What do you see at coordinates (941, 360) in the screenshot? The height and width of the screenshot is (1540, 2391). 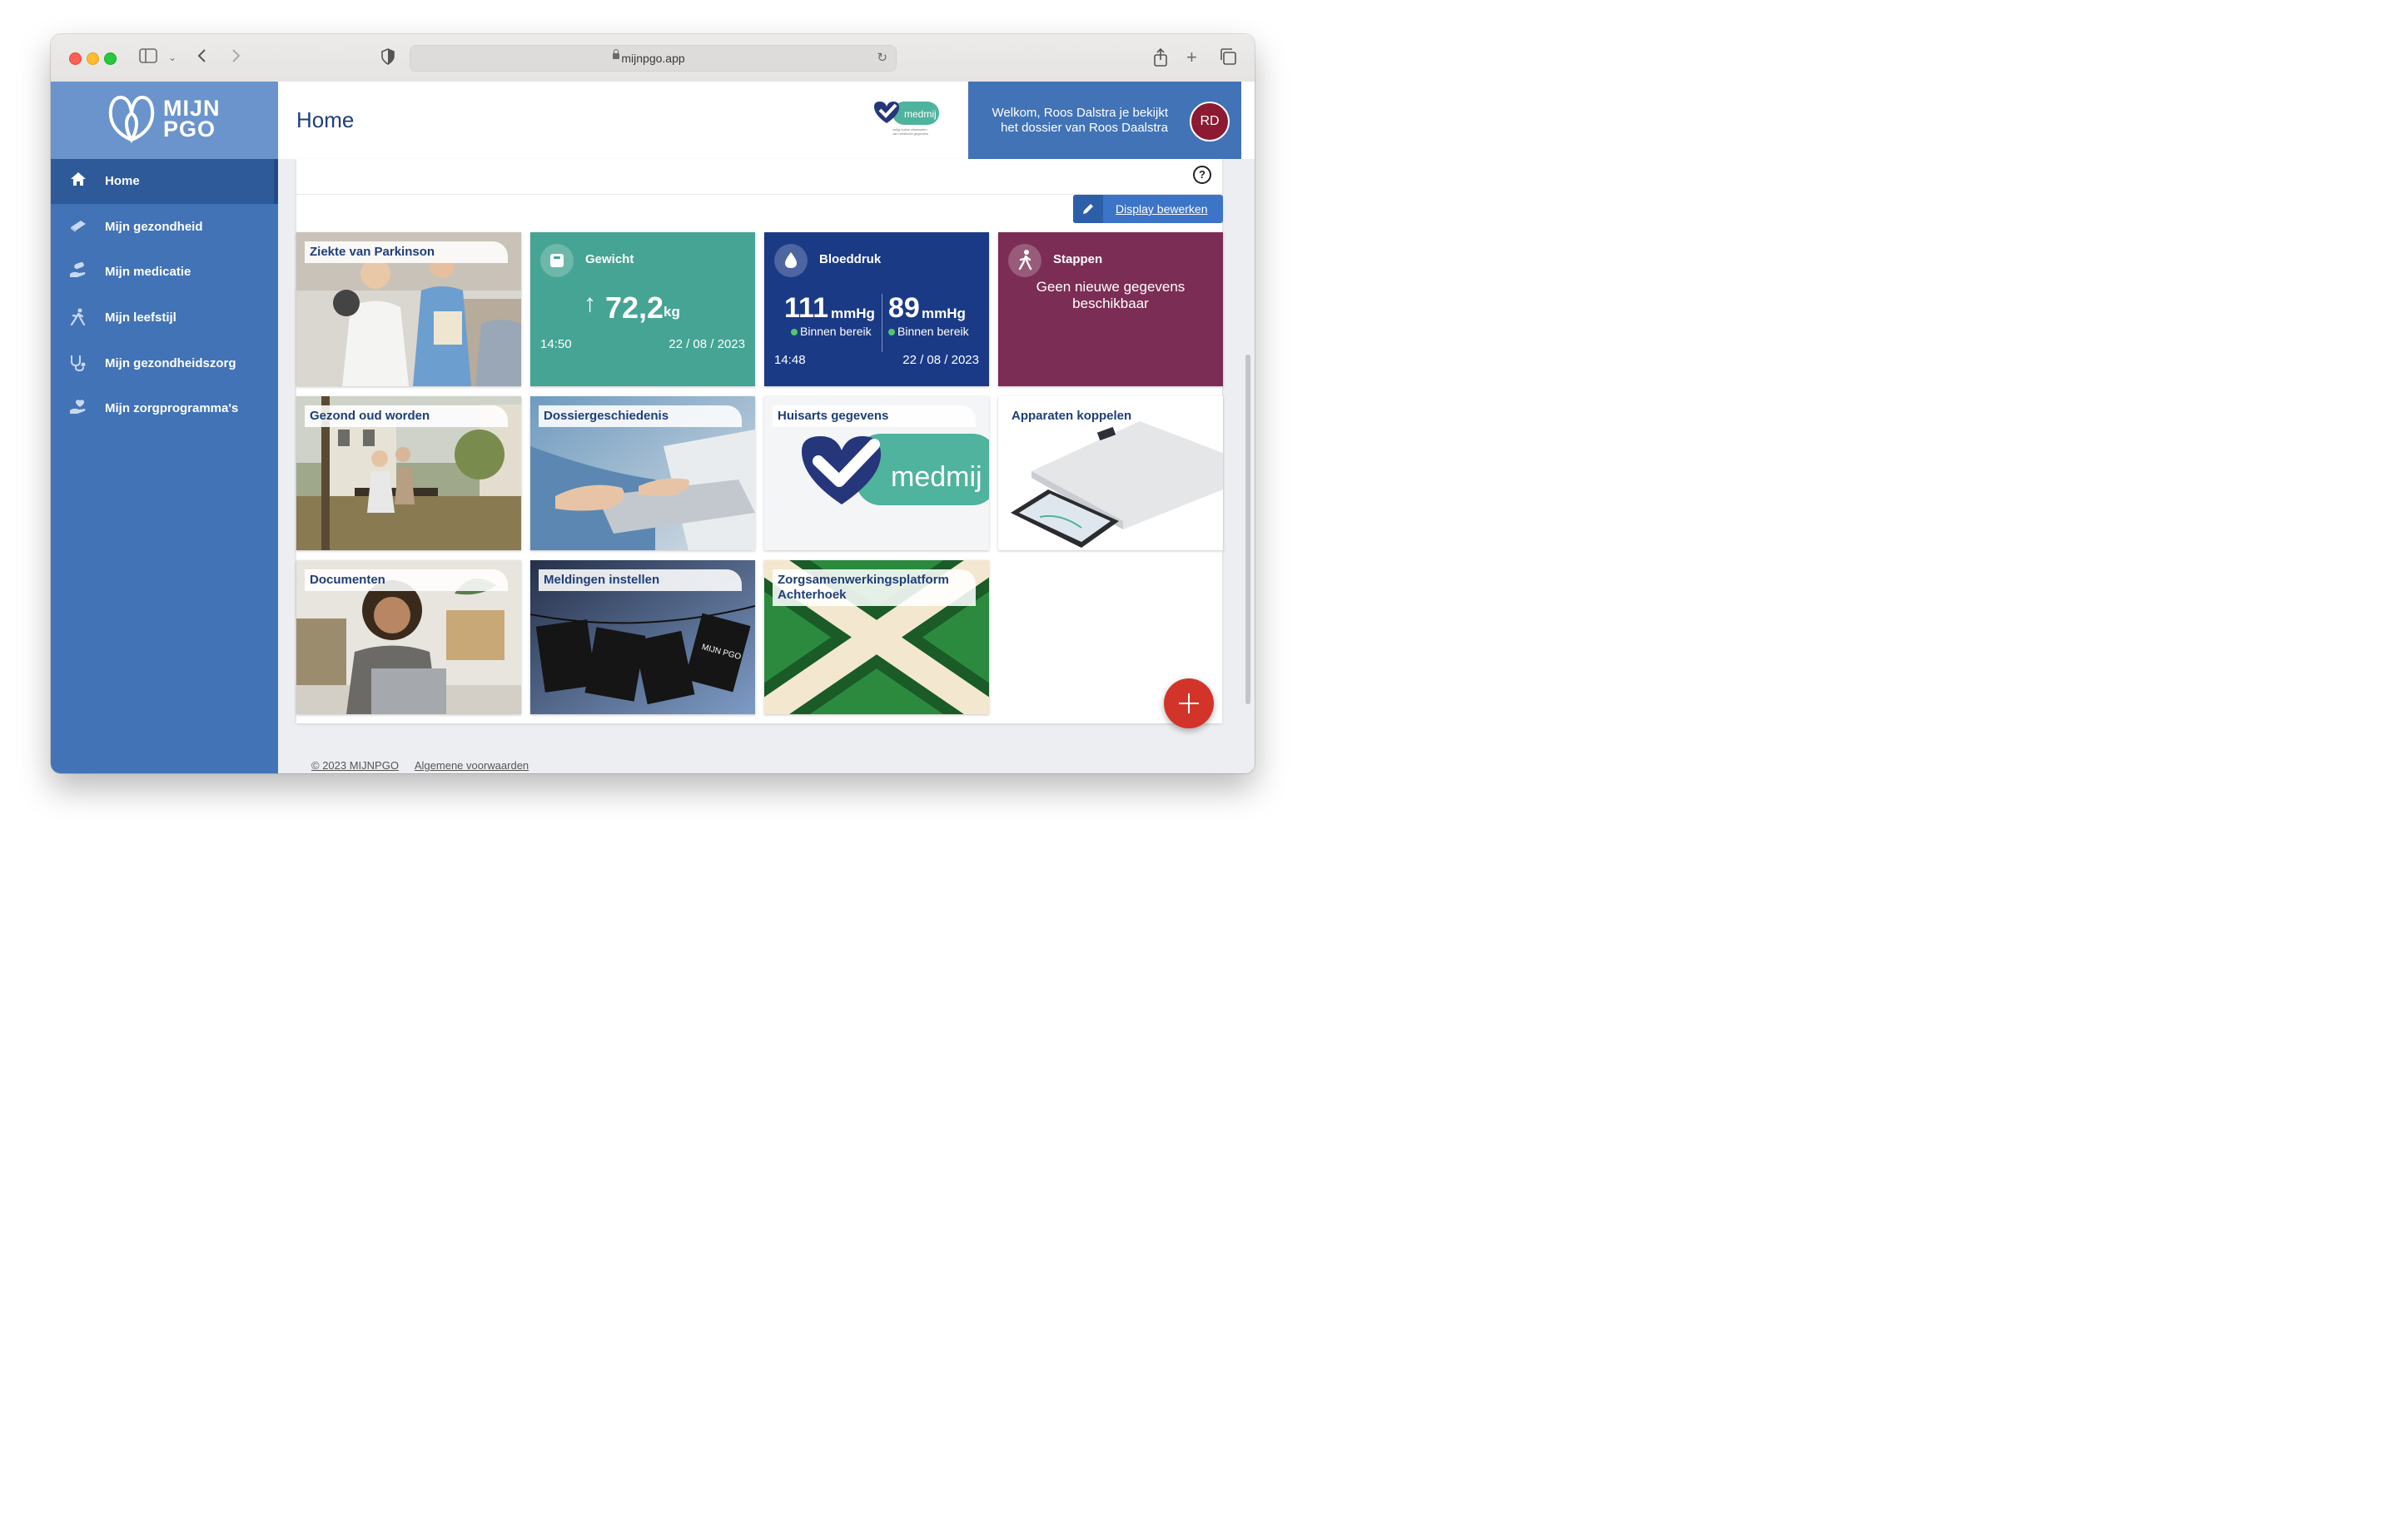 I see `bloeddruk-date: 22 / 08 / 2023` at bounding box center [941, 360].